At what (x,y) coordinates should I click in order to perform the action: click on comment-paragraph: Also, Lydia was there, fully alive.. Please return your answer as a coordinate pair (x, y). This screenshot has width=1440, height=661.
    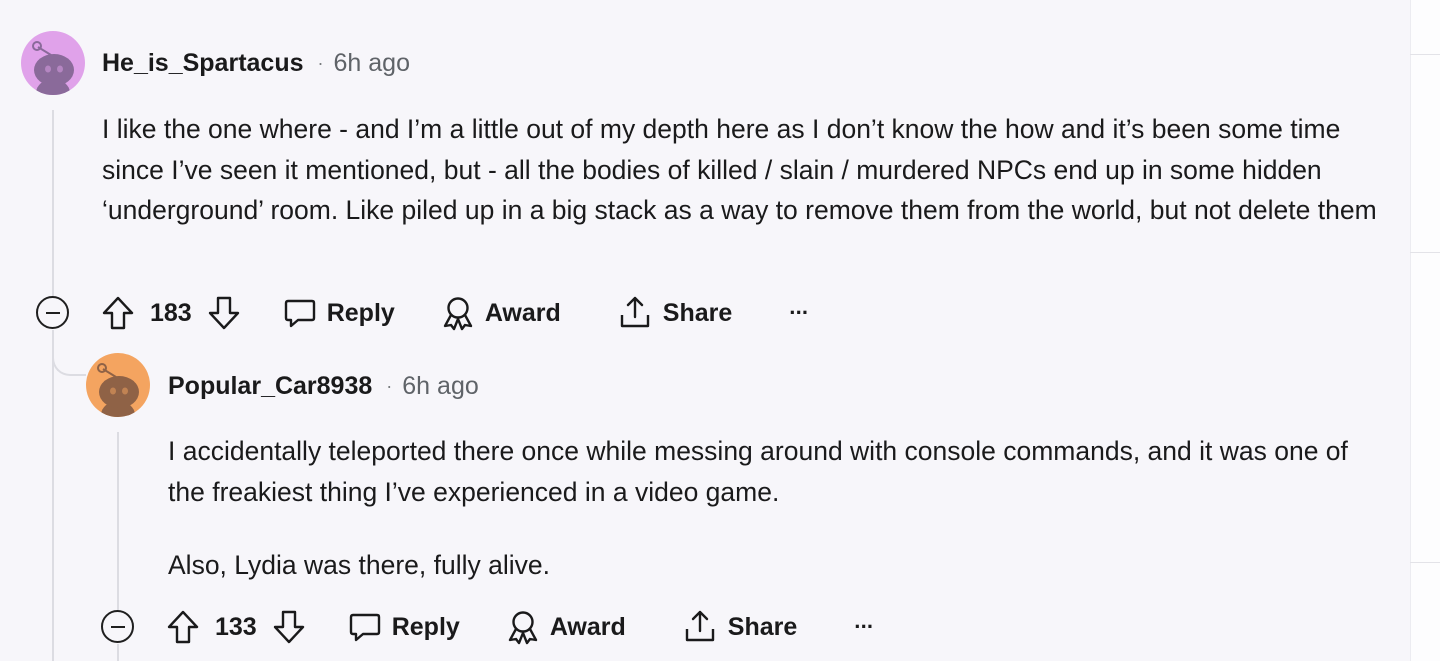
    Looking at the image, I should click on (359, 565).